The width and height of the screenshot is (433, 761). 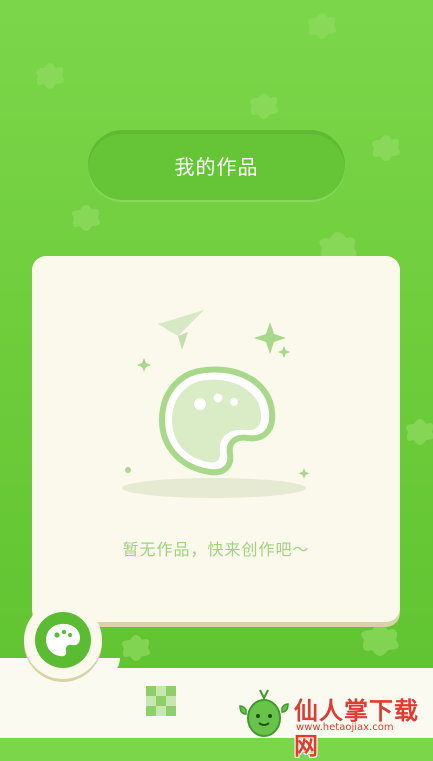 What do you see at coordinates (161, 701) in the screenshot?
I see `checker-grid-icon` at bounding box center [161, 701].